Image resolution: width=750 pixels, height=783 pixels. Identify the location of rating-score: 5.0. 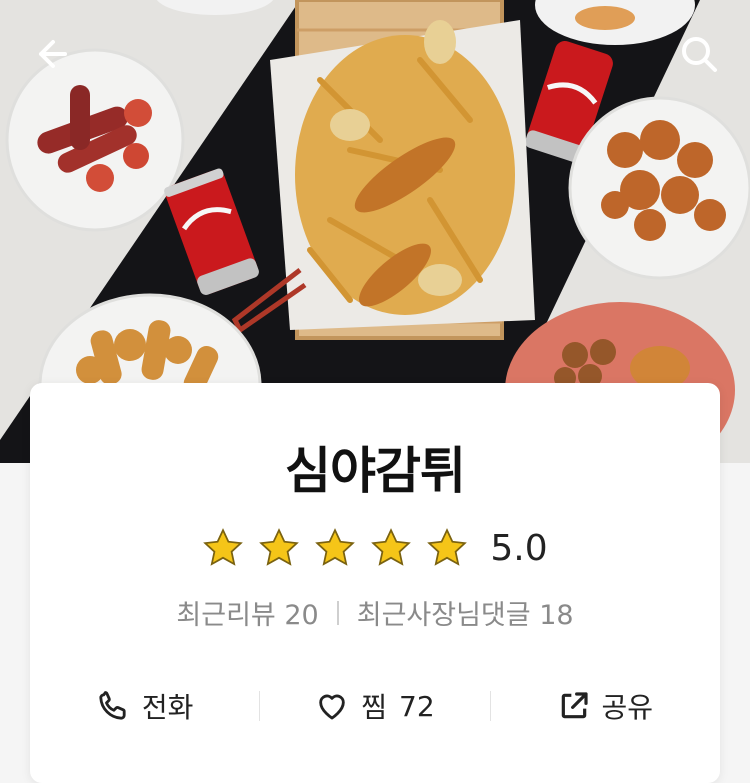
(519, 548).